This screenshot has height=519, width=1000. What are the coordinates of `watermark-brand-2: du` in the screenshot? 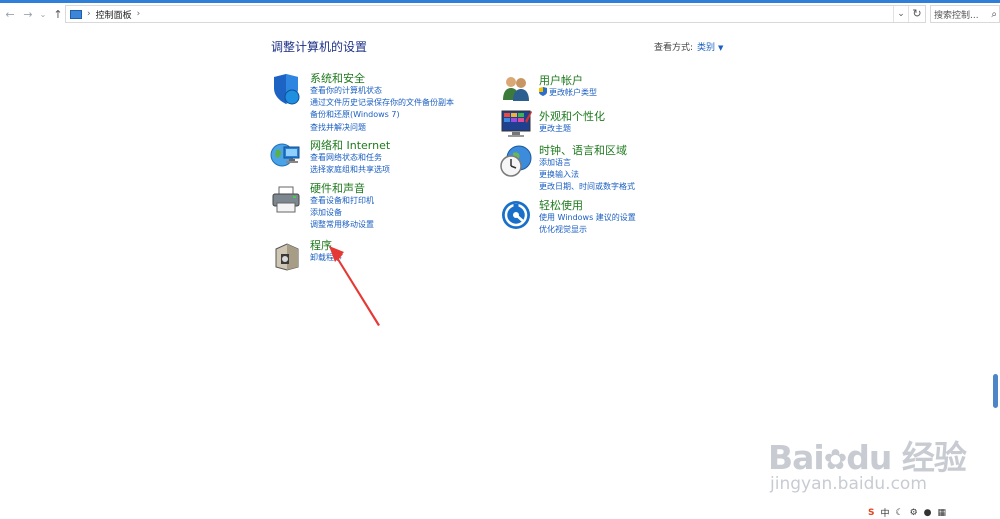 It's located at (869, 457).